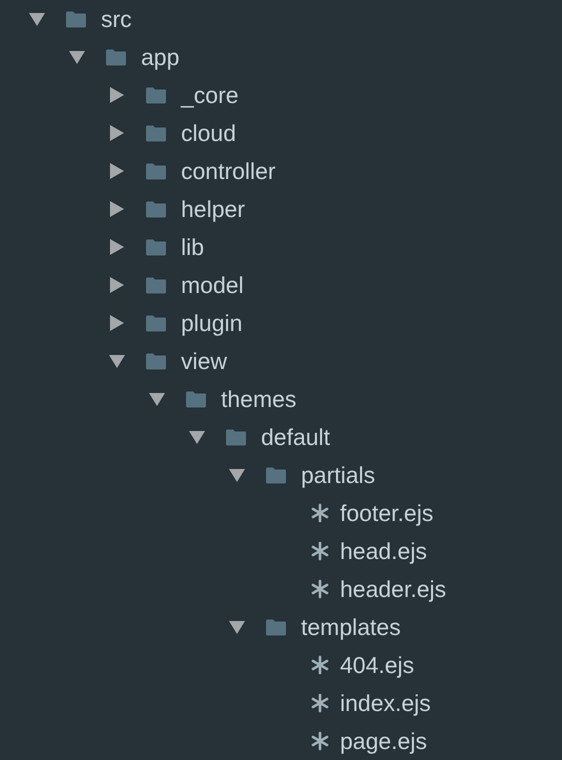 This screenshot has height=760, width=562. I want to click on folder-name: default, so click(295, 437).